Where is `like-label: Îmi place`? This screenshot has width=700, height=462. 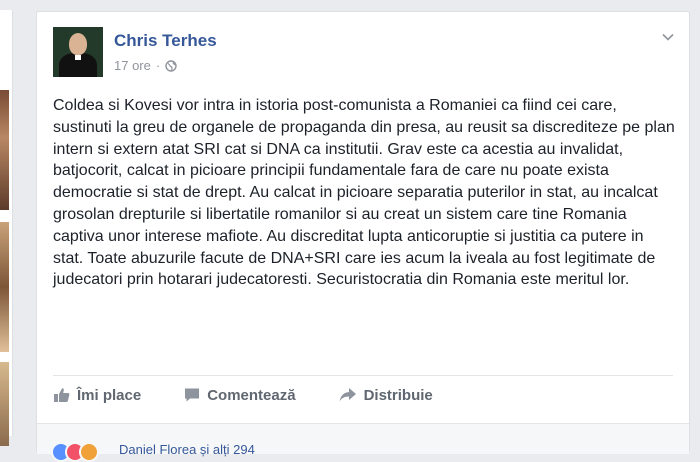 like-label: Îmi place is located at coordinates (109, 395).